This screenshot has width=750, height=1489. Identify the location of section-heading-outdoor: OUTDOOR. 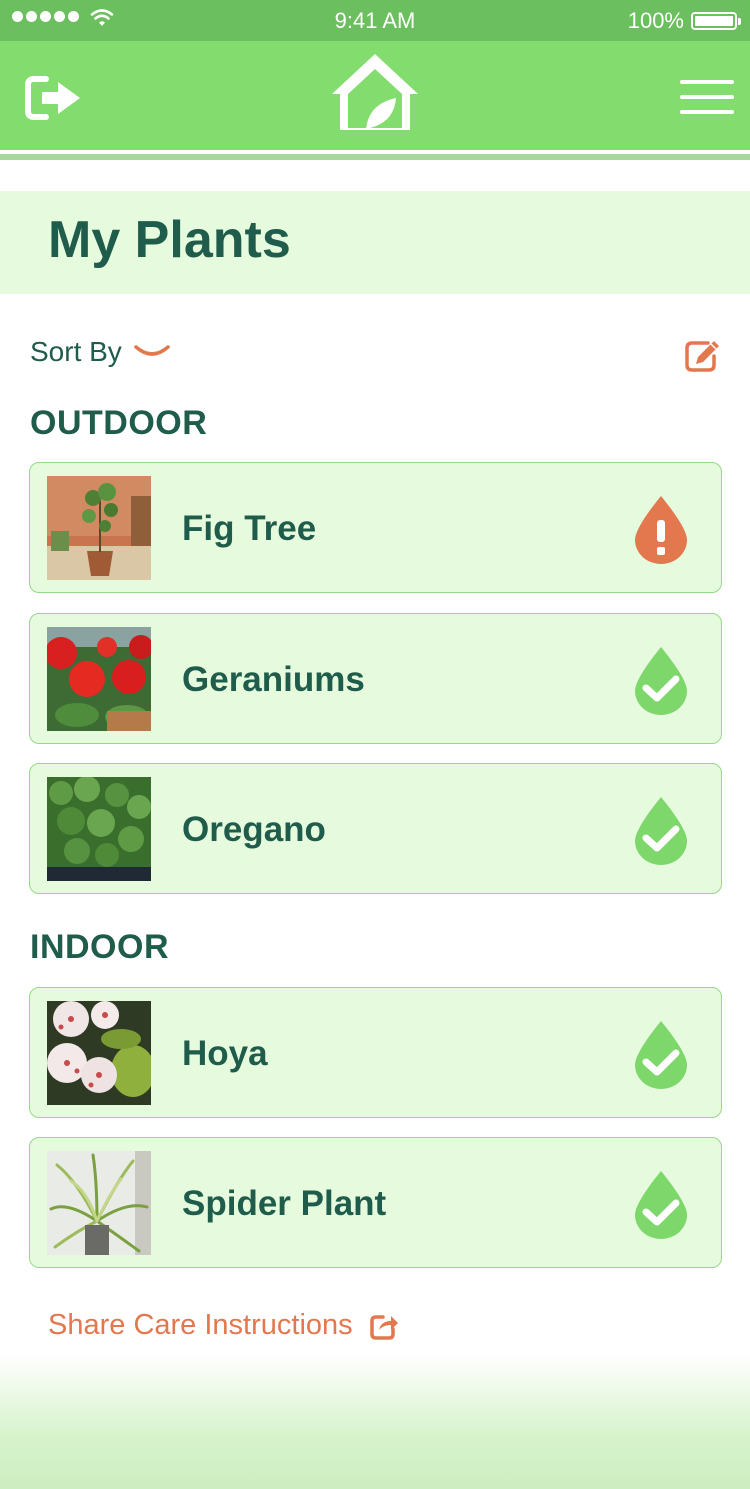
(119, 423).